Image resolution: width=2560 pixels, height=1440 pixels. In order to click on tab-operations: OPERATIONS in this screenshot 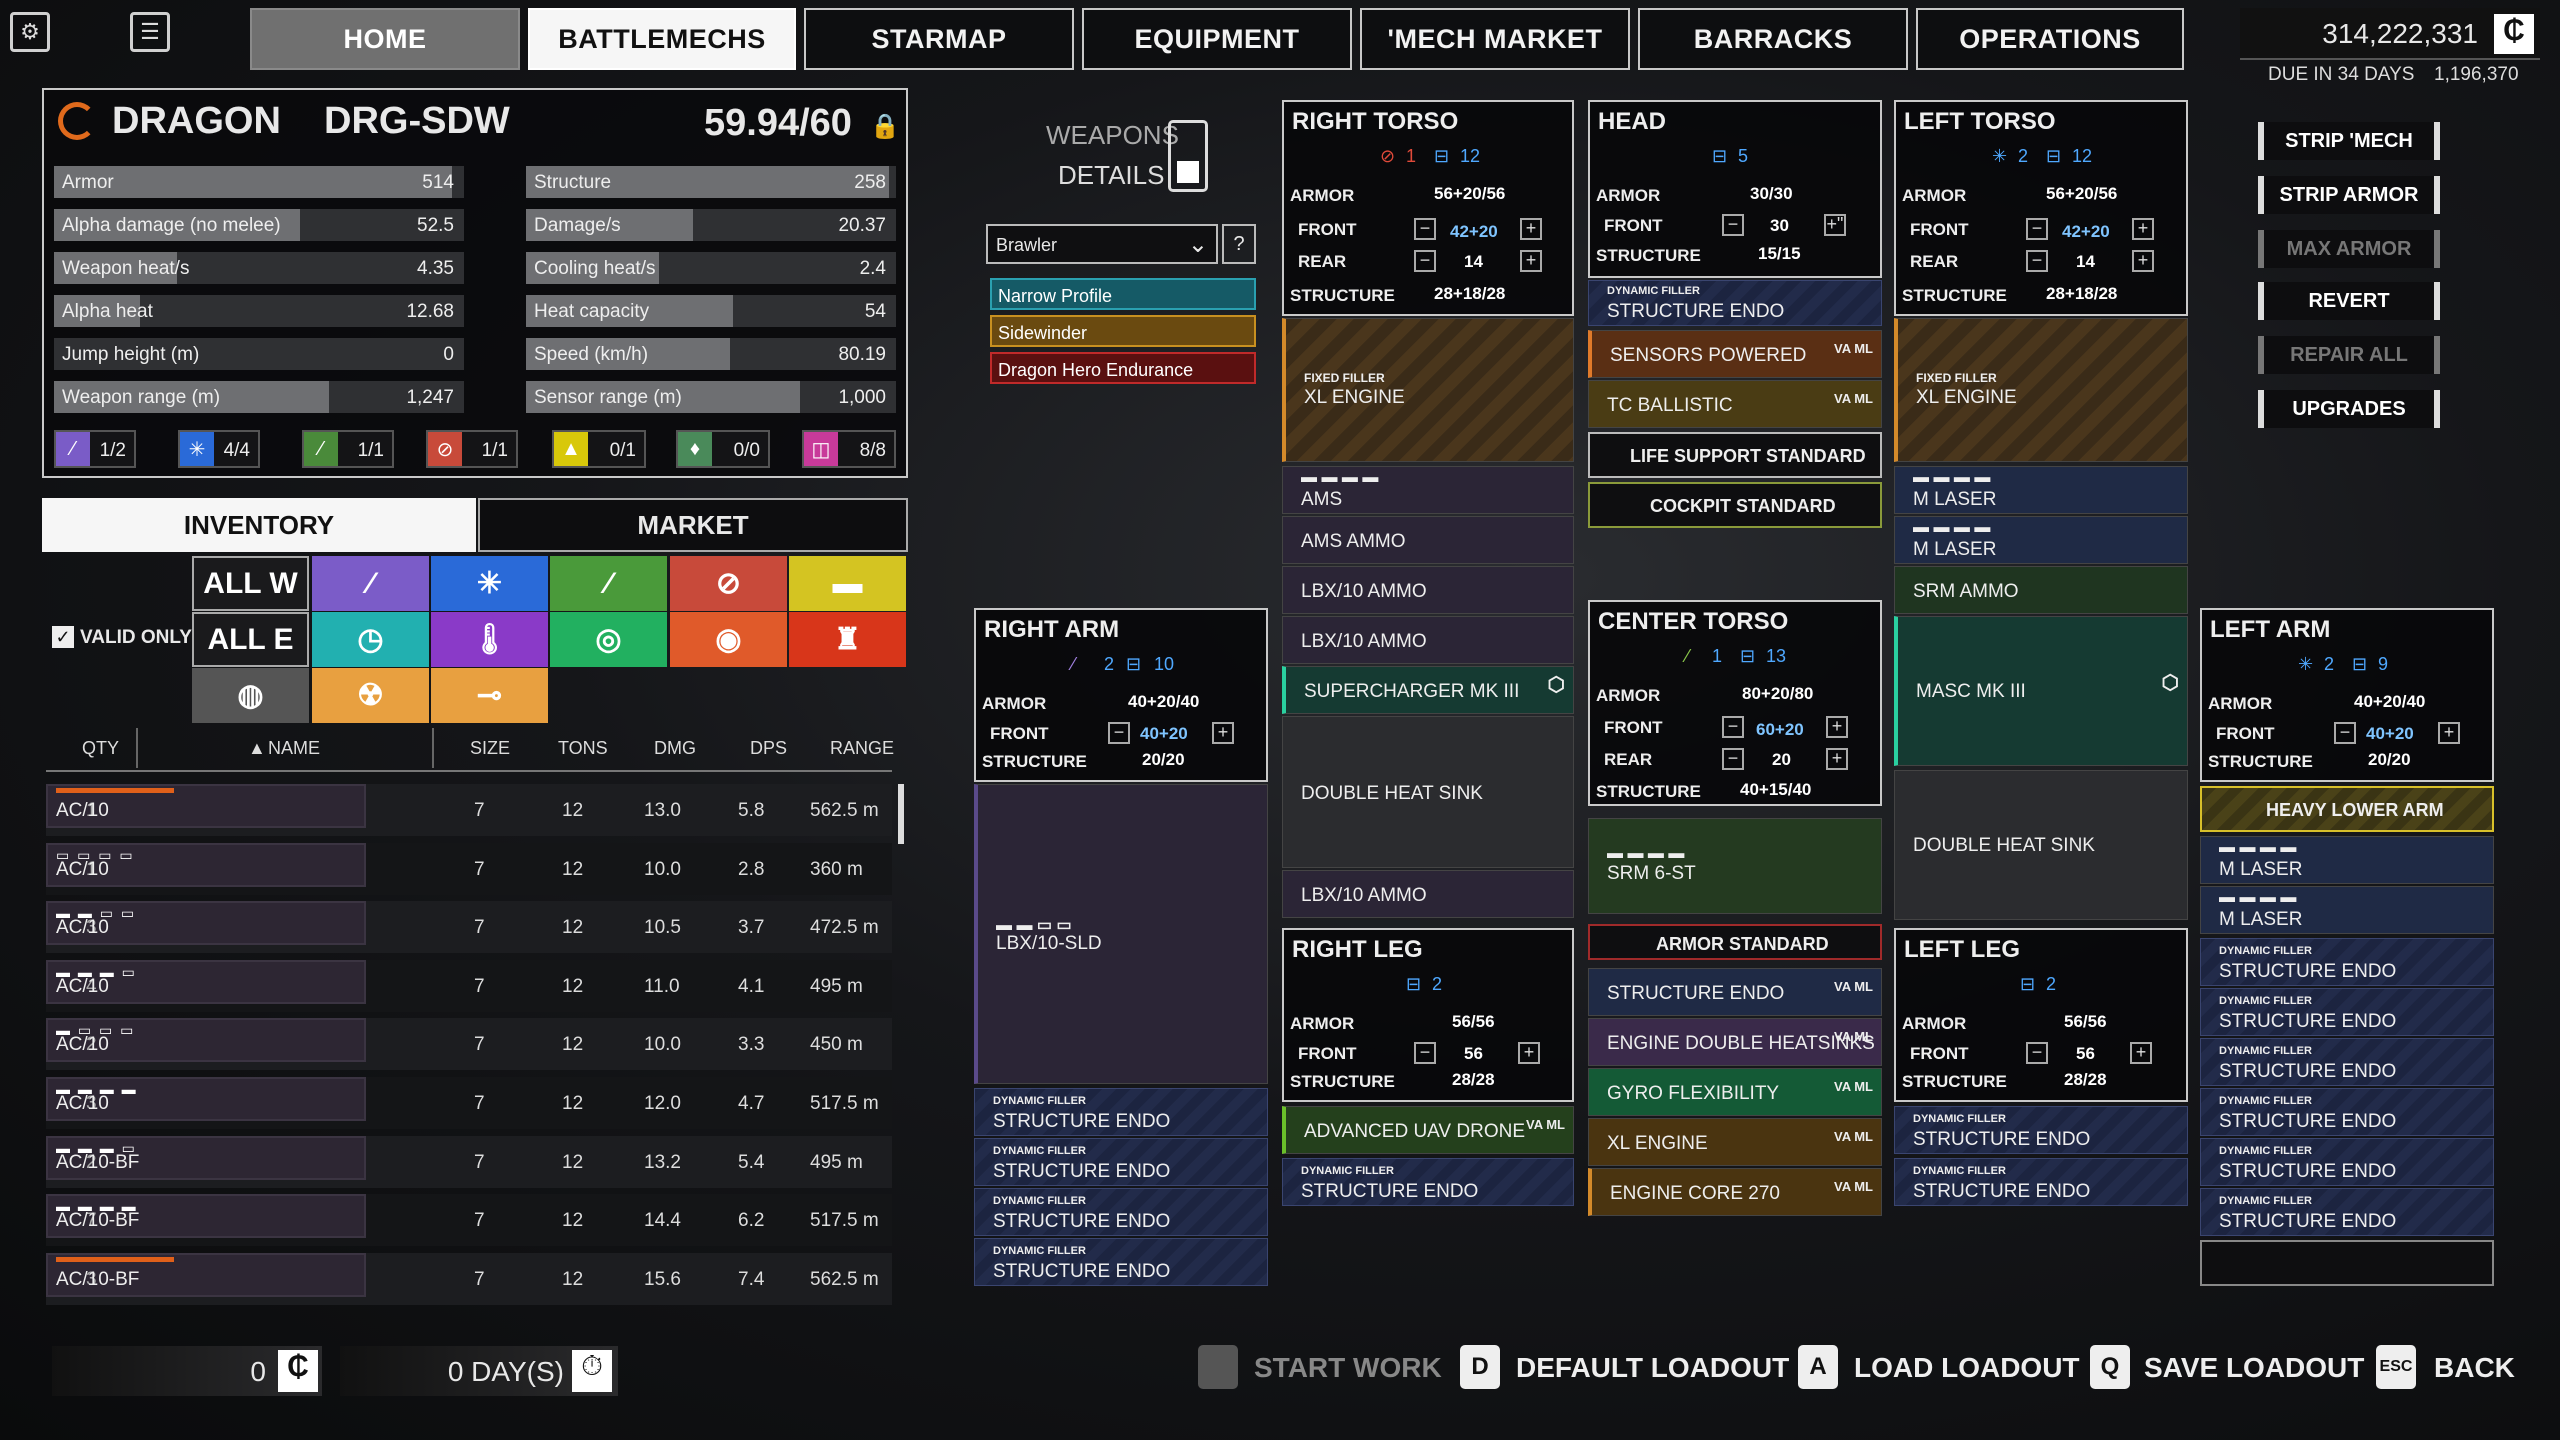, I will do `click(2050, 39)`.